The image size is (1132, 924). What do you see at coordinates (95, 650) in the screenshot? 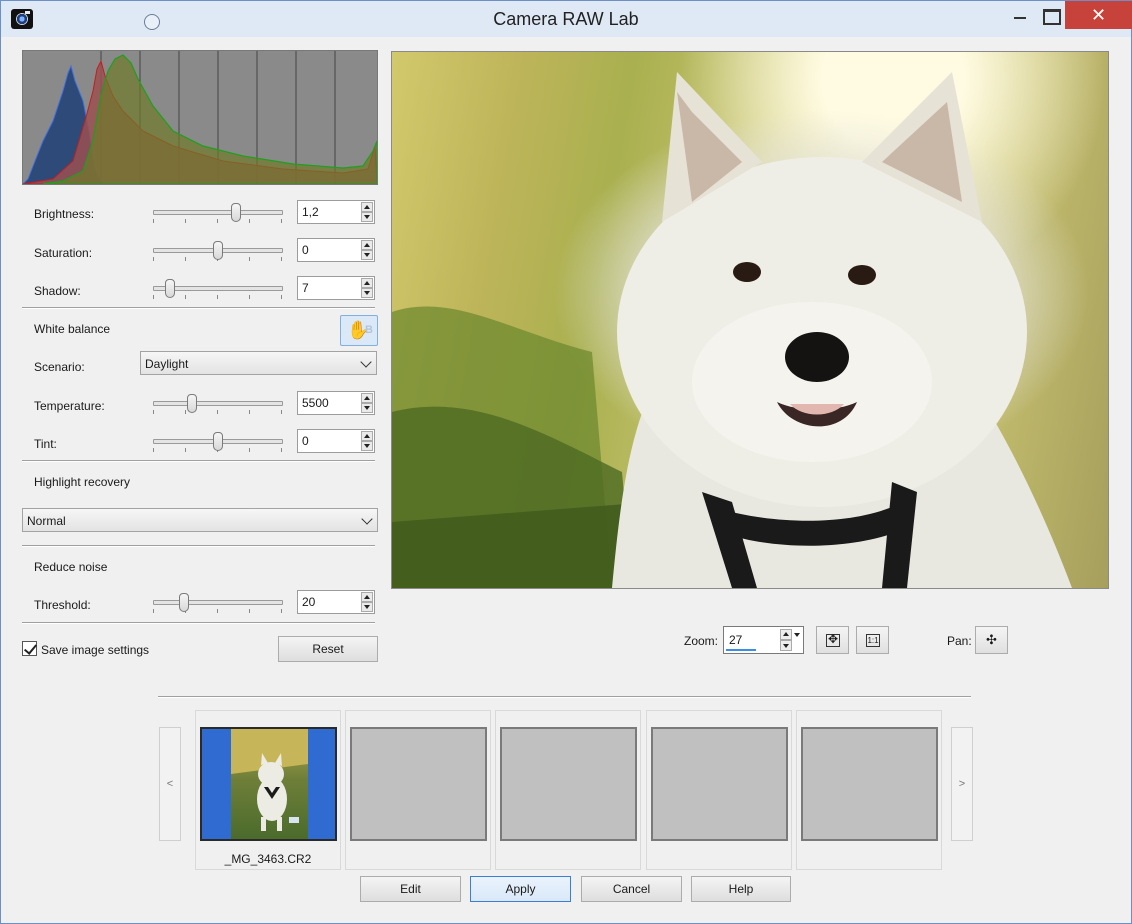
I see `save-settings-label: Save image settings` at bounding box center [95, 650].